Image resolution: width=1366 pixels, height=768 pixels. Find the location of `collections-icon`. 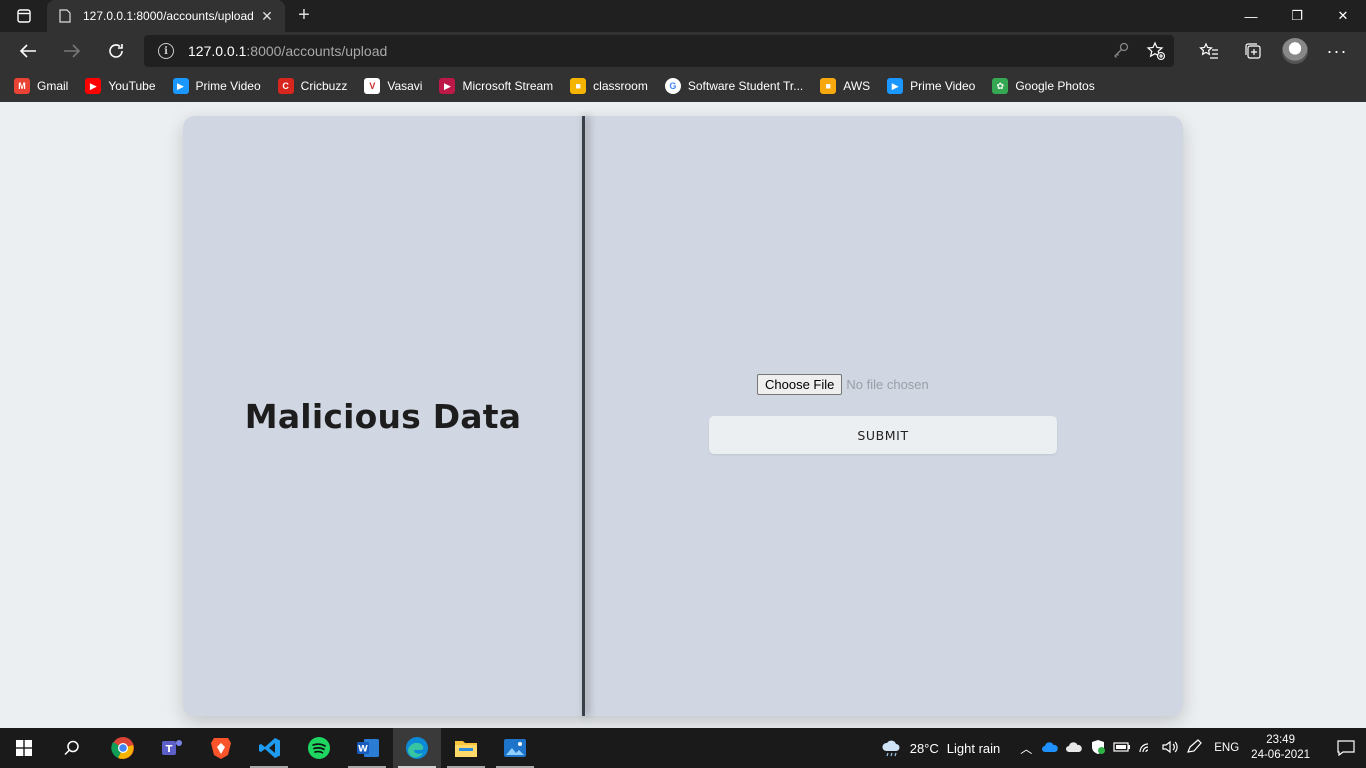

collections-icon is located at coordinates (1253, 51).